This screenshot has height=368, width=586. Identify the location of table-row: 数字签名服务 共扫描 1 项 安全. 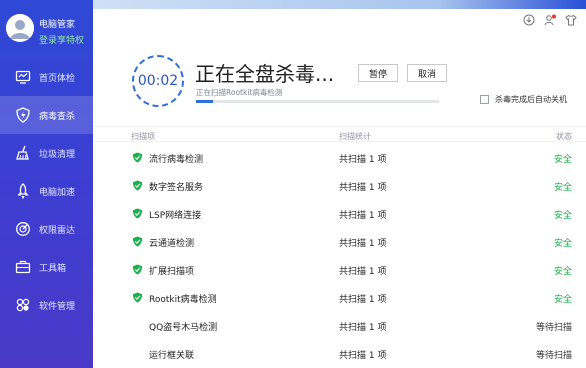
(339, 186).